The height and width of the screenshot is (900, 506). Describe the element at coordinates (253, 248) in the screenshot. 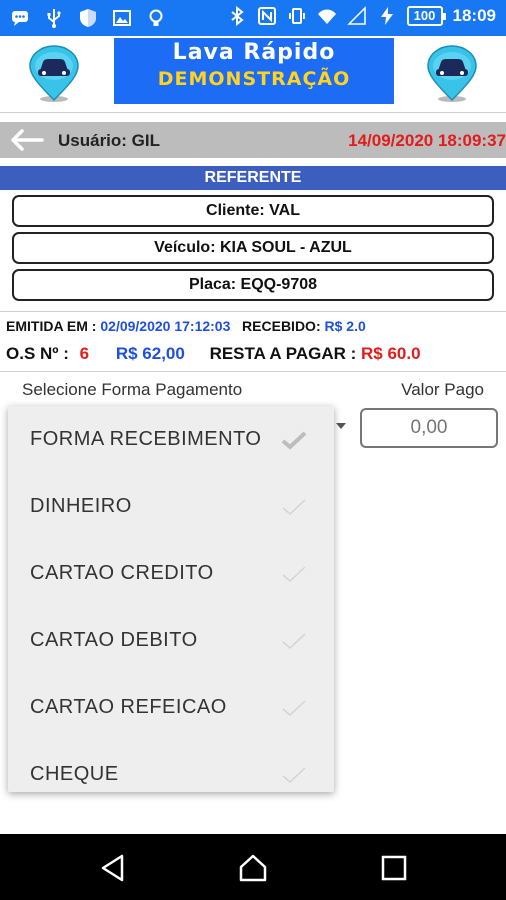

I see `veiculo-field: Veículo: KIA SOUL - AZUL` at that location.